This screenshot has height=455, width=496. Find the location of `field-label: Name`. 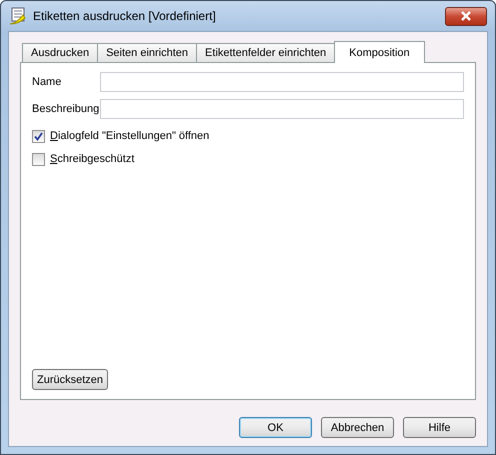

field-label: Name is located at coordinates (47, 82).